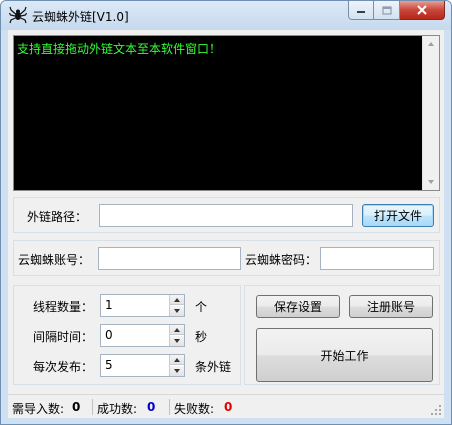 This screenshot has height=425, width=452. Describe the element at coordinates (63, 307) in the screenshot. I see `threads-label: 线程数量：` at that location.